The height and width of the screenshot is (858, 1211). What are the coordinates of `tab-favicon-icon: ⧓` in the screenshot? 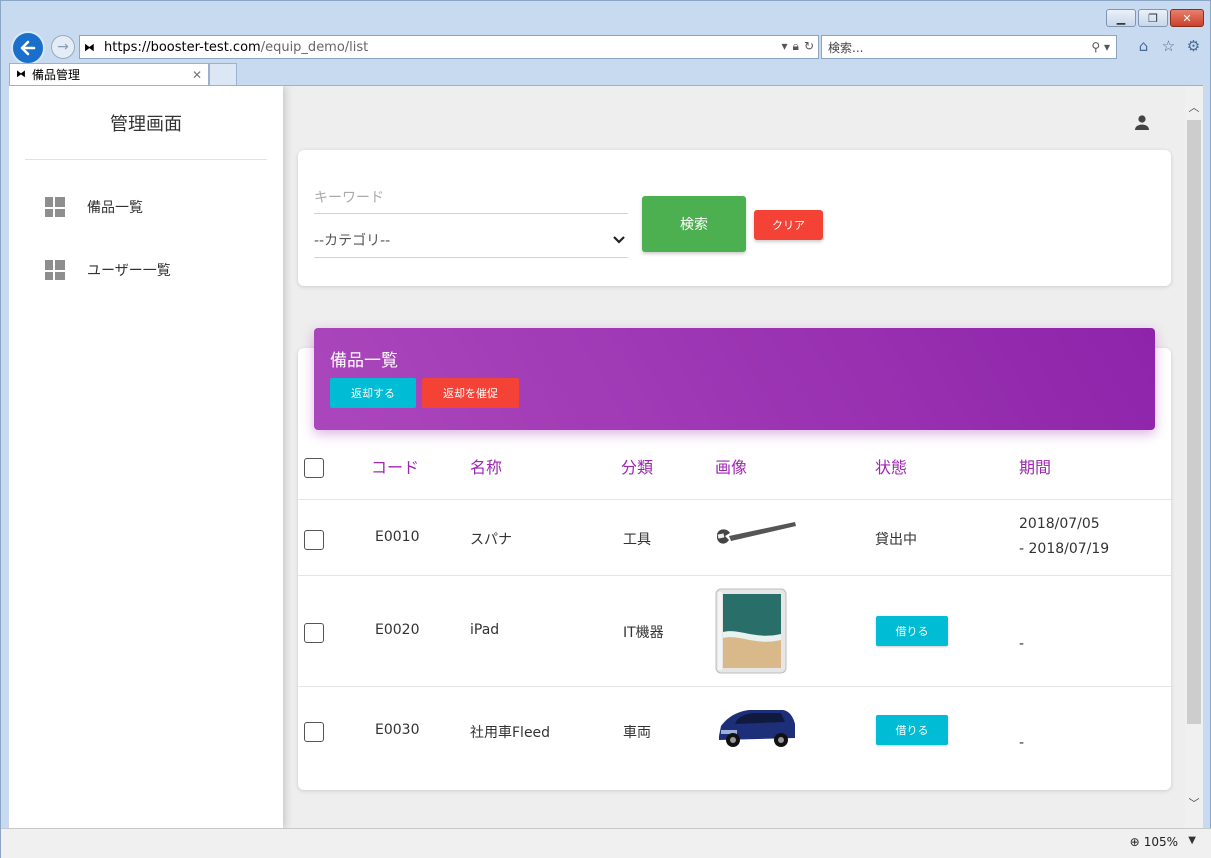 It's located at (21, 74).